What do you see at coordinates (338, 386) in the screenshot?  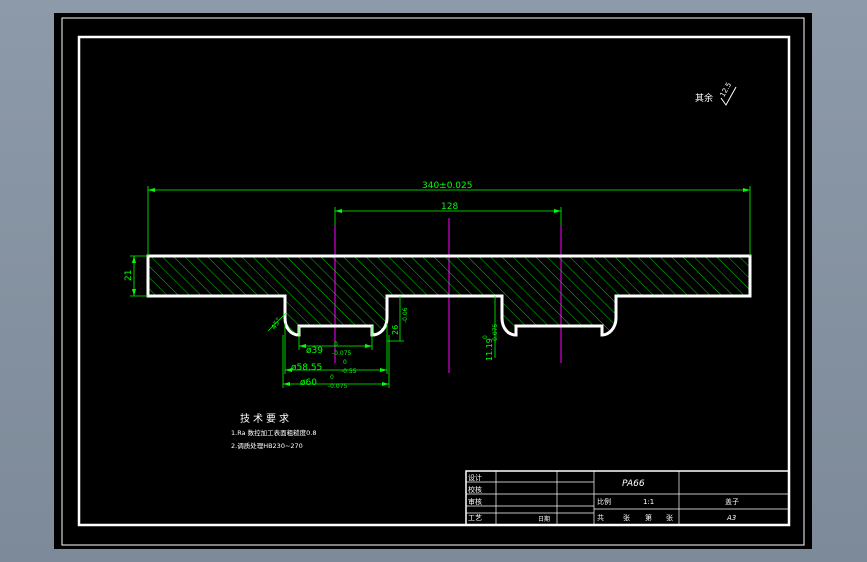 I see `dim-d3-tol-bottom: -0.075` at bounding box center [338, 386].